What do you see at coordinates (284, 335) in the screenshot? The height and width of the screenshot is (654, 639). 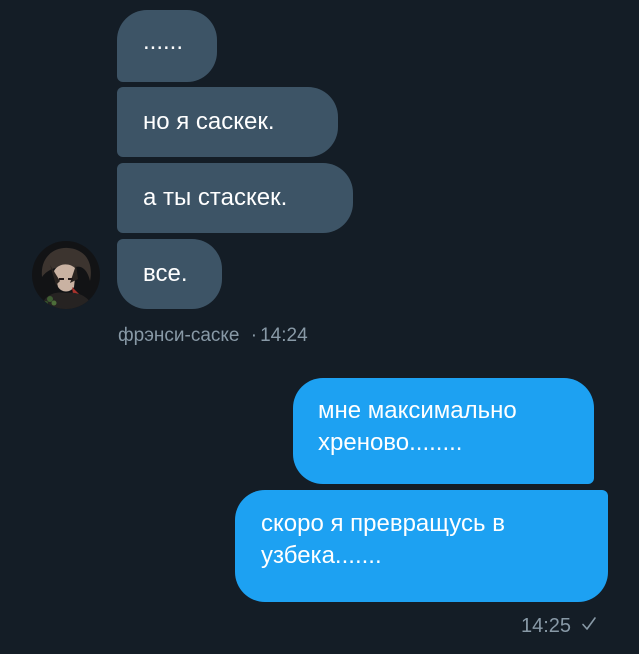 I see `incoming-timestamp: 14:24` at bounding box center [284, 335].